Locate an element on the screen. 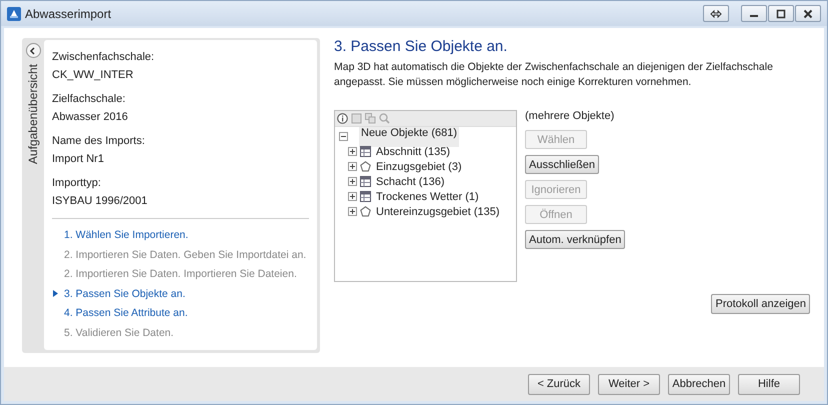 The height and width of the screenshot is (405, 828). maximize-icon is located at coordinates (781, 13).